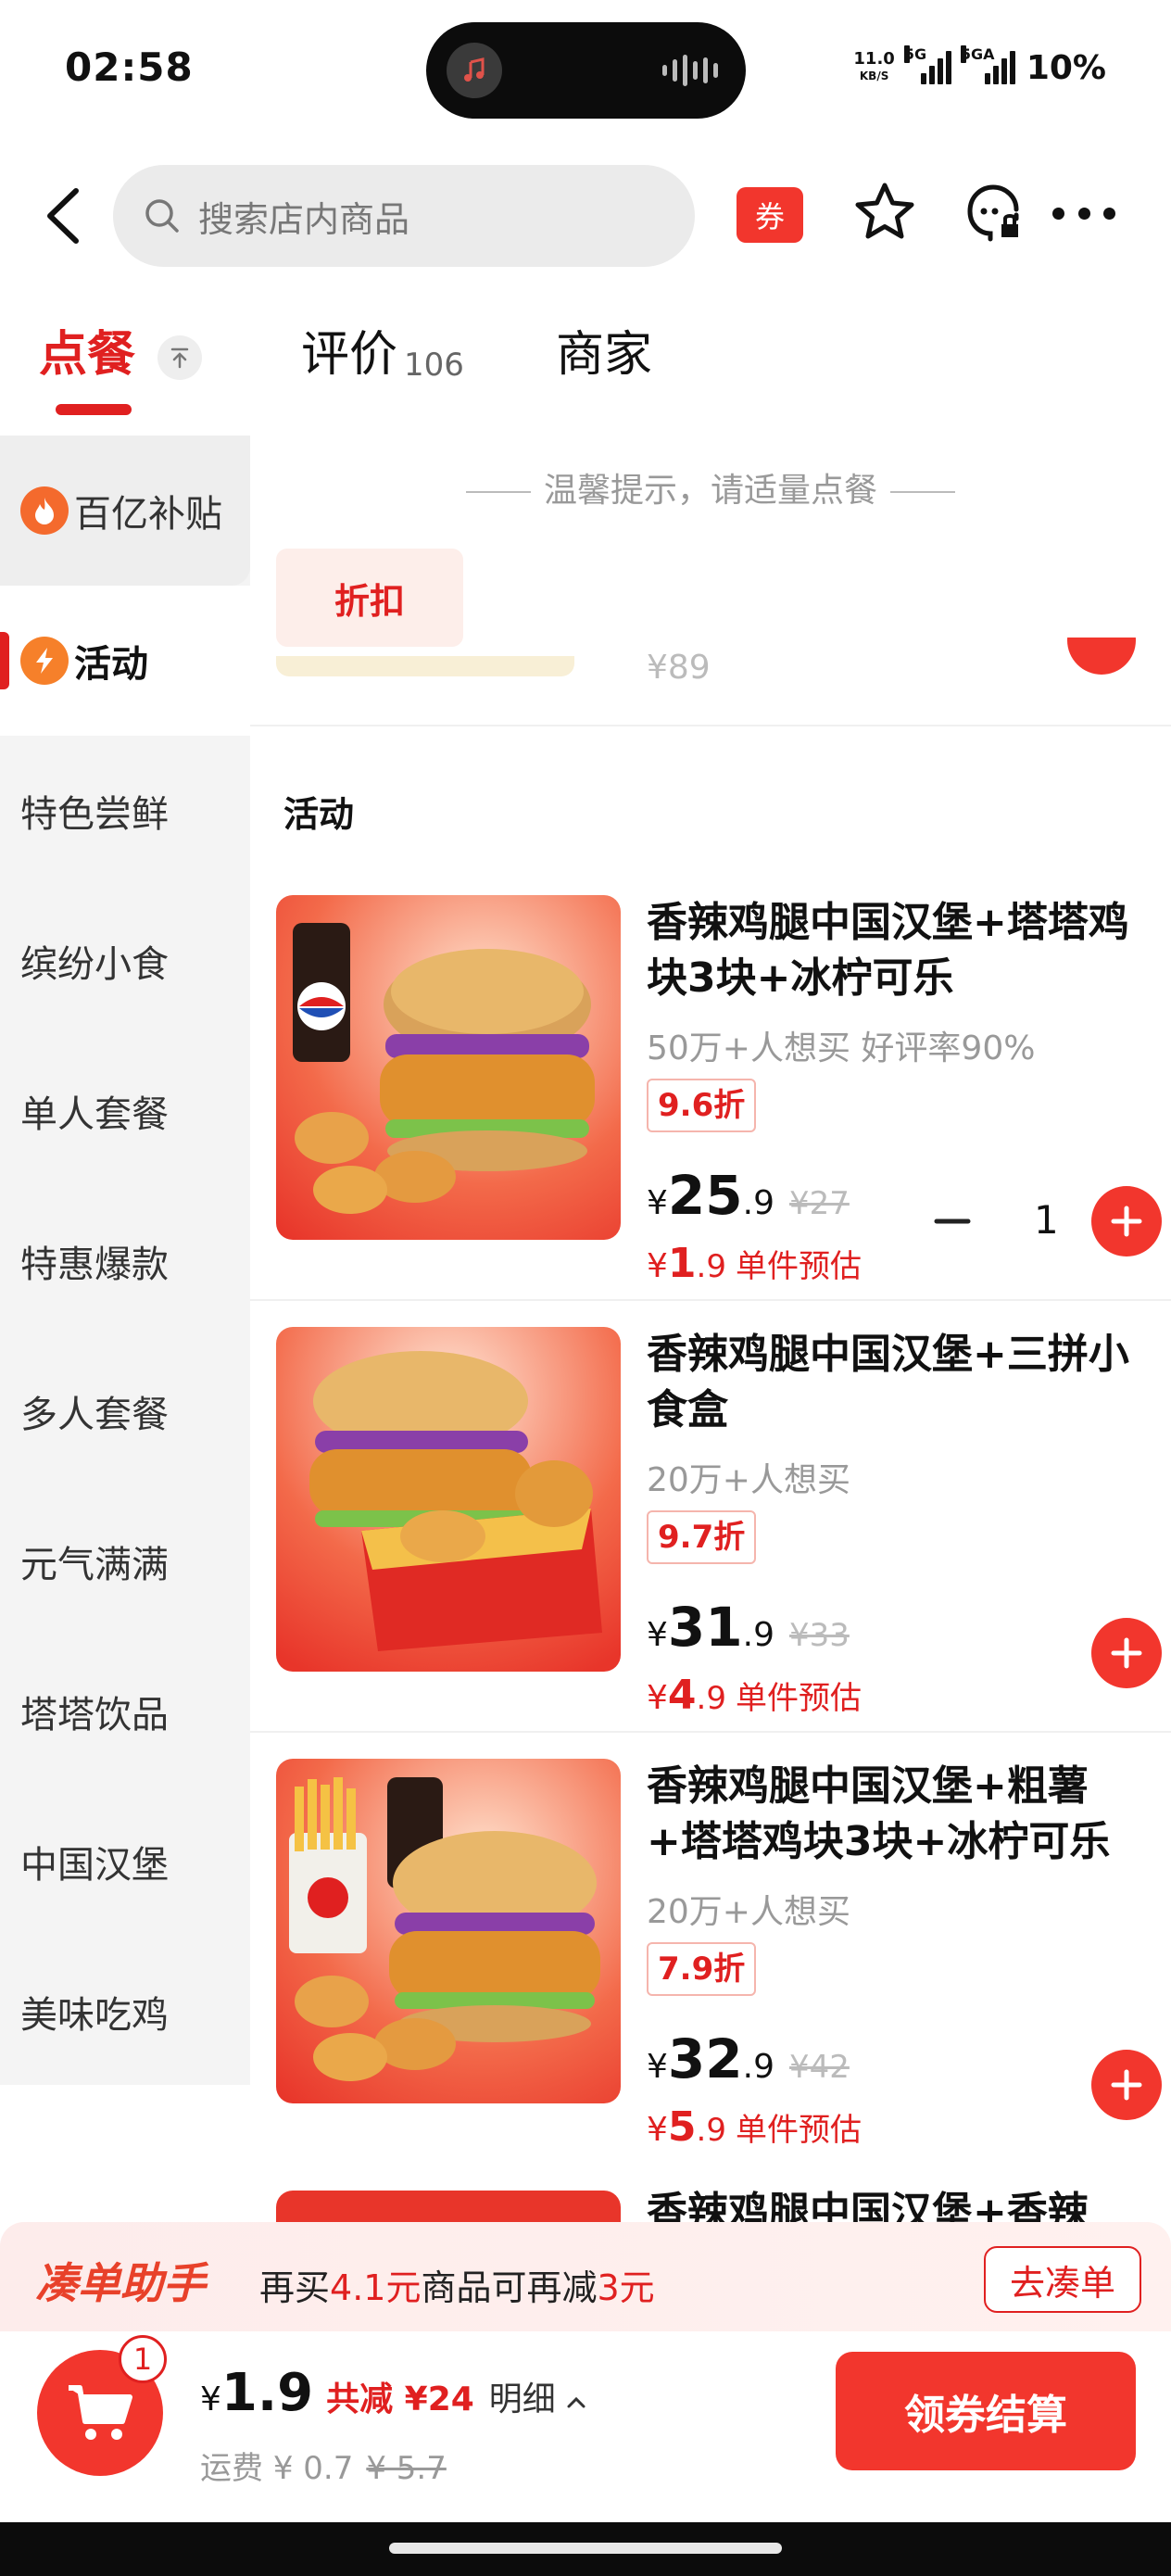 The width and height of the screenshot is (1171, 2576). I want to click on coupon-icon: 券, so click(770, 215).